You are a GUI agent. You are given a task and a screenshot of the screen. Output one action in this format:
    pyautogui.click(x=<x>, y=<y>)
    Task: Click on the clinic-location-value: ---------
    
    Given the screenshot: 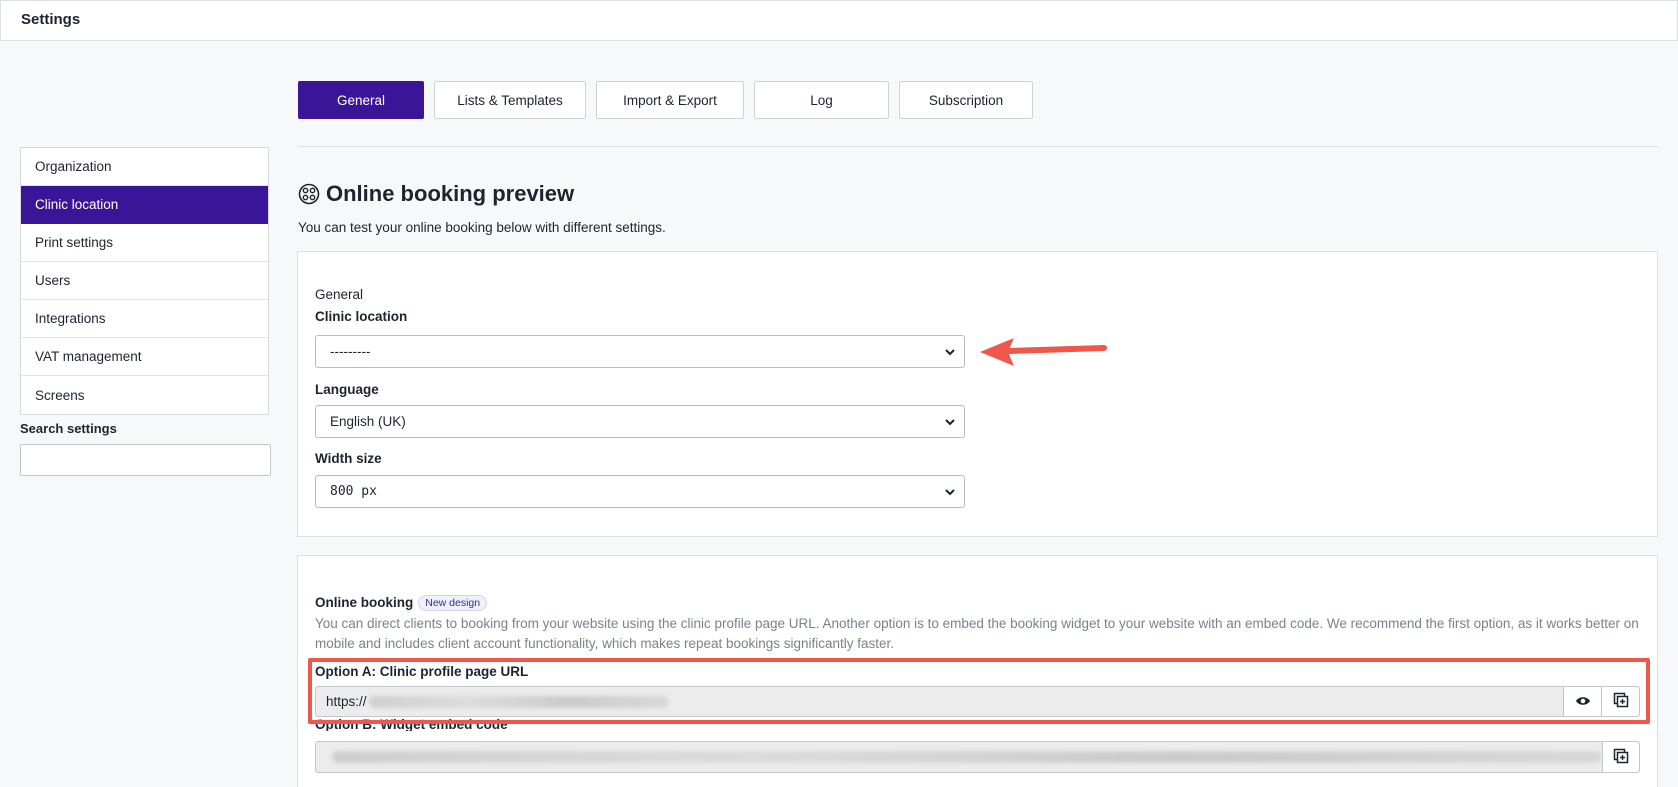 What is the action you would take?
    pyautogui.click(x=350, y=351)
    